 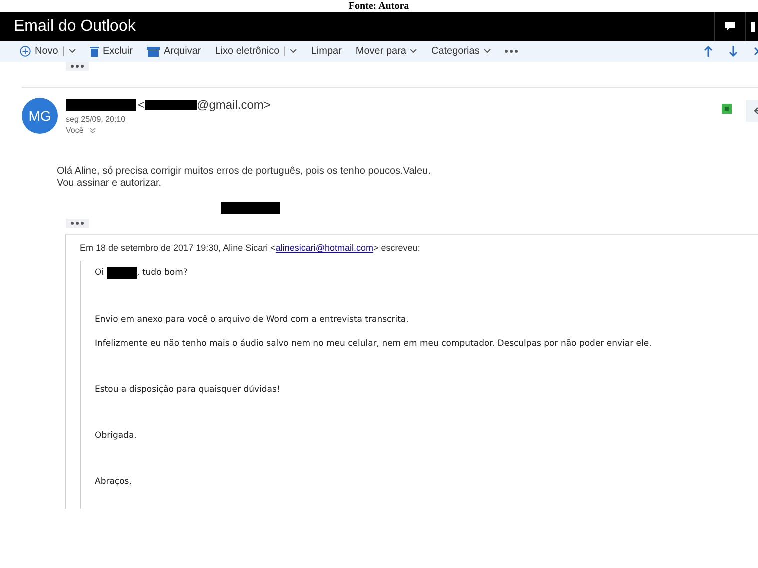 What do you see at coordinates (511, 51) in the screenshot?
I see `more-button` at bounding box center [511, 51].